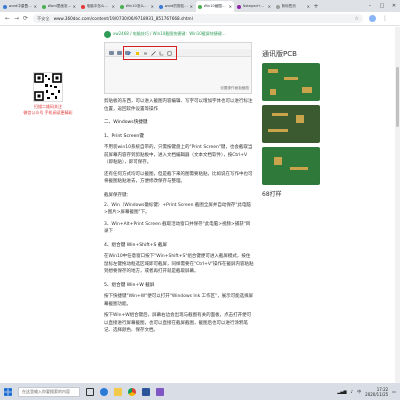 Image resolution: width=400 pixels, height=400 pixels. I want to click on scrollbar-thumb, so click(397, 97).